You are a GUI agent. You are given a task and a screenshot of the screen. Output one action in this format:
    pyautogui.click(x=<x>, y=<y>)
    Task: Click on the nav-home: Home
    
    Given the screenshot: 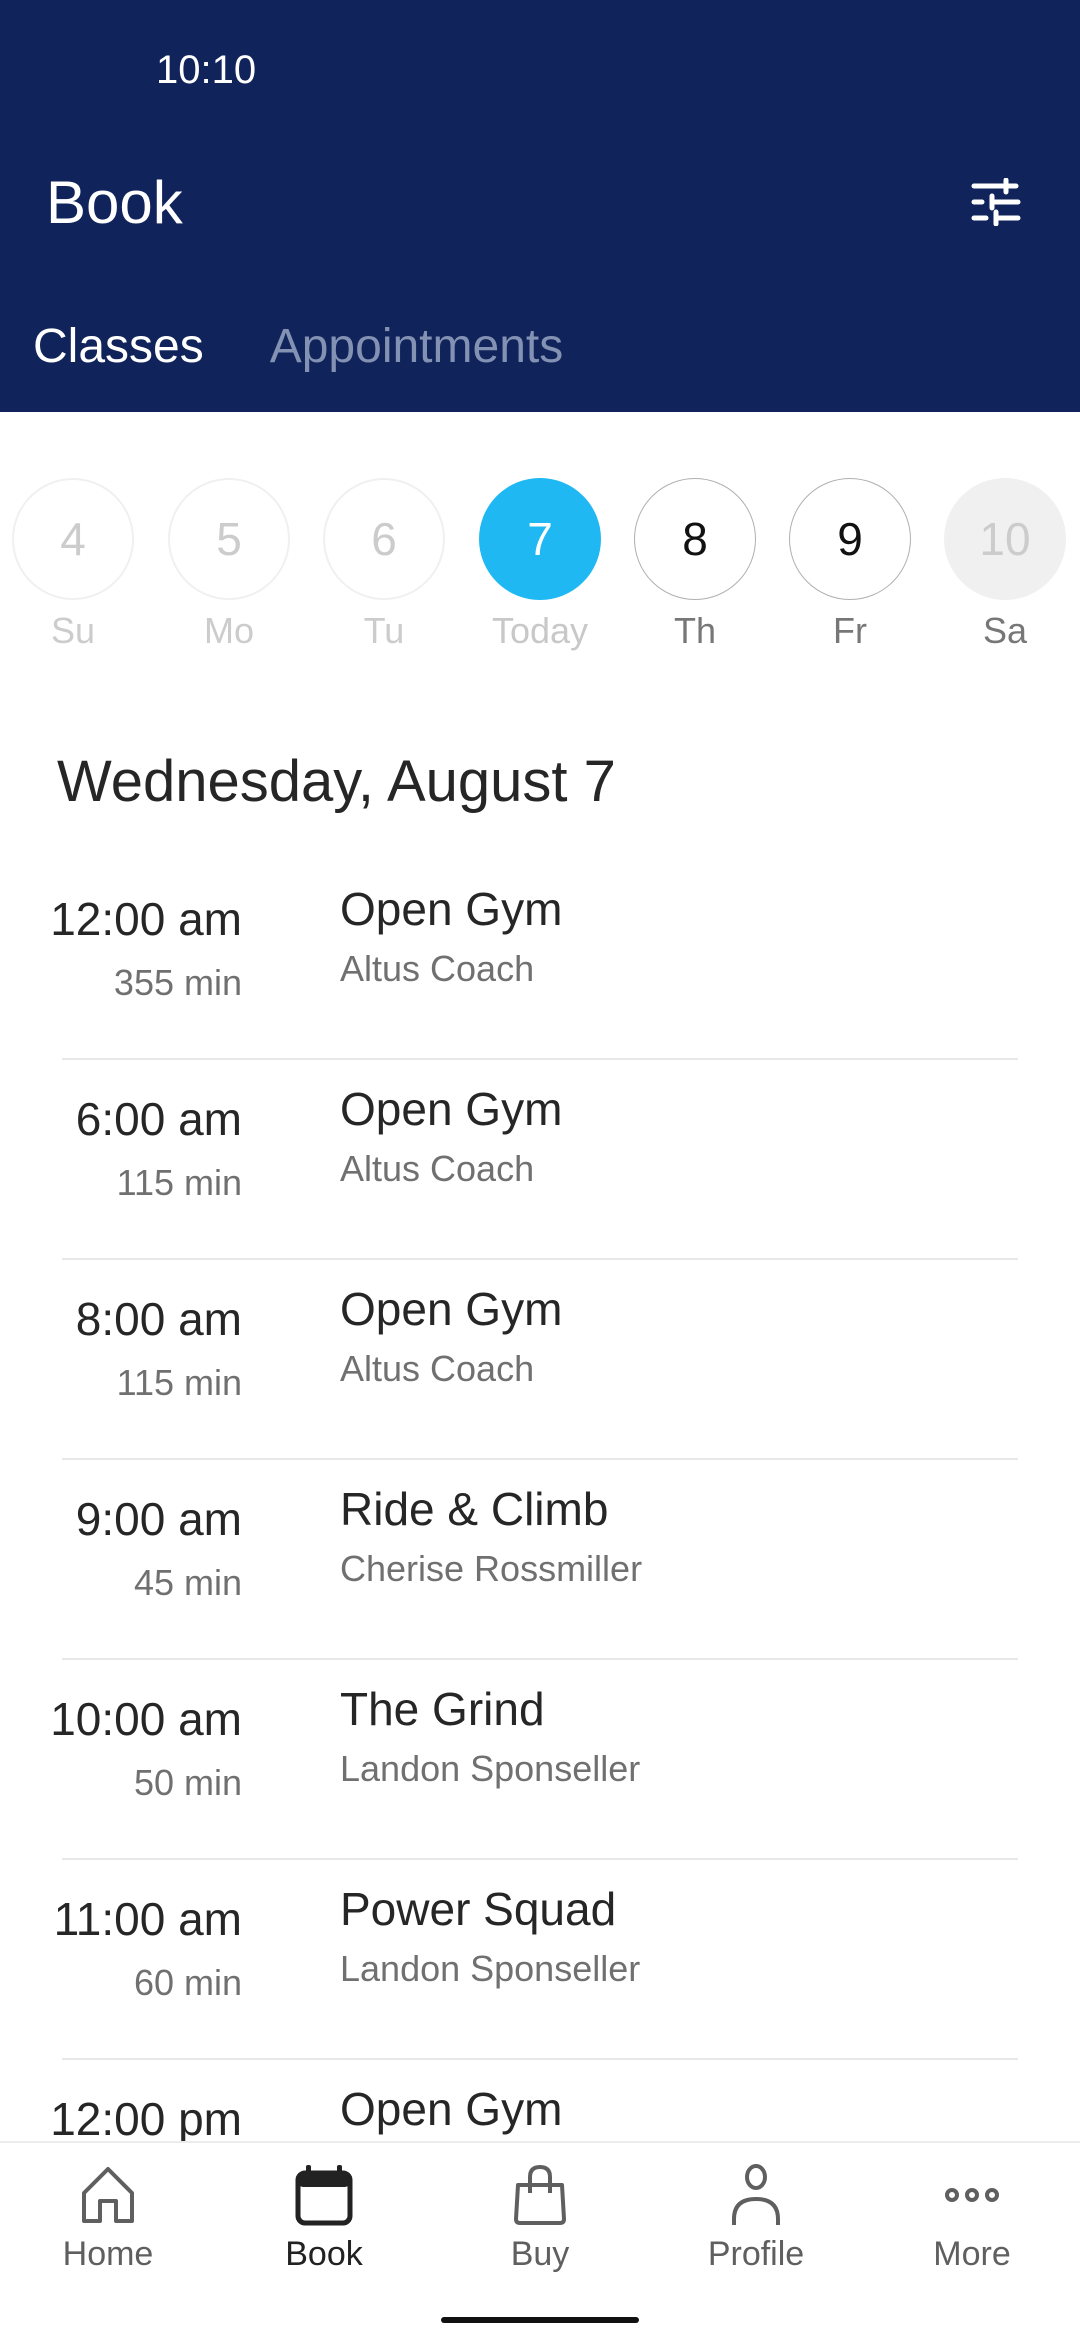 What is the action you would take?
    pyautogui.click(x=108, y=2218)
    